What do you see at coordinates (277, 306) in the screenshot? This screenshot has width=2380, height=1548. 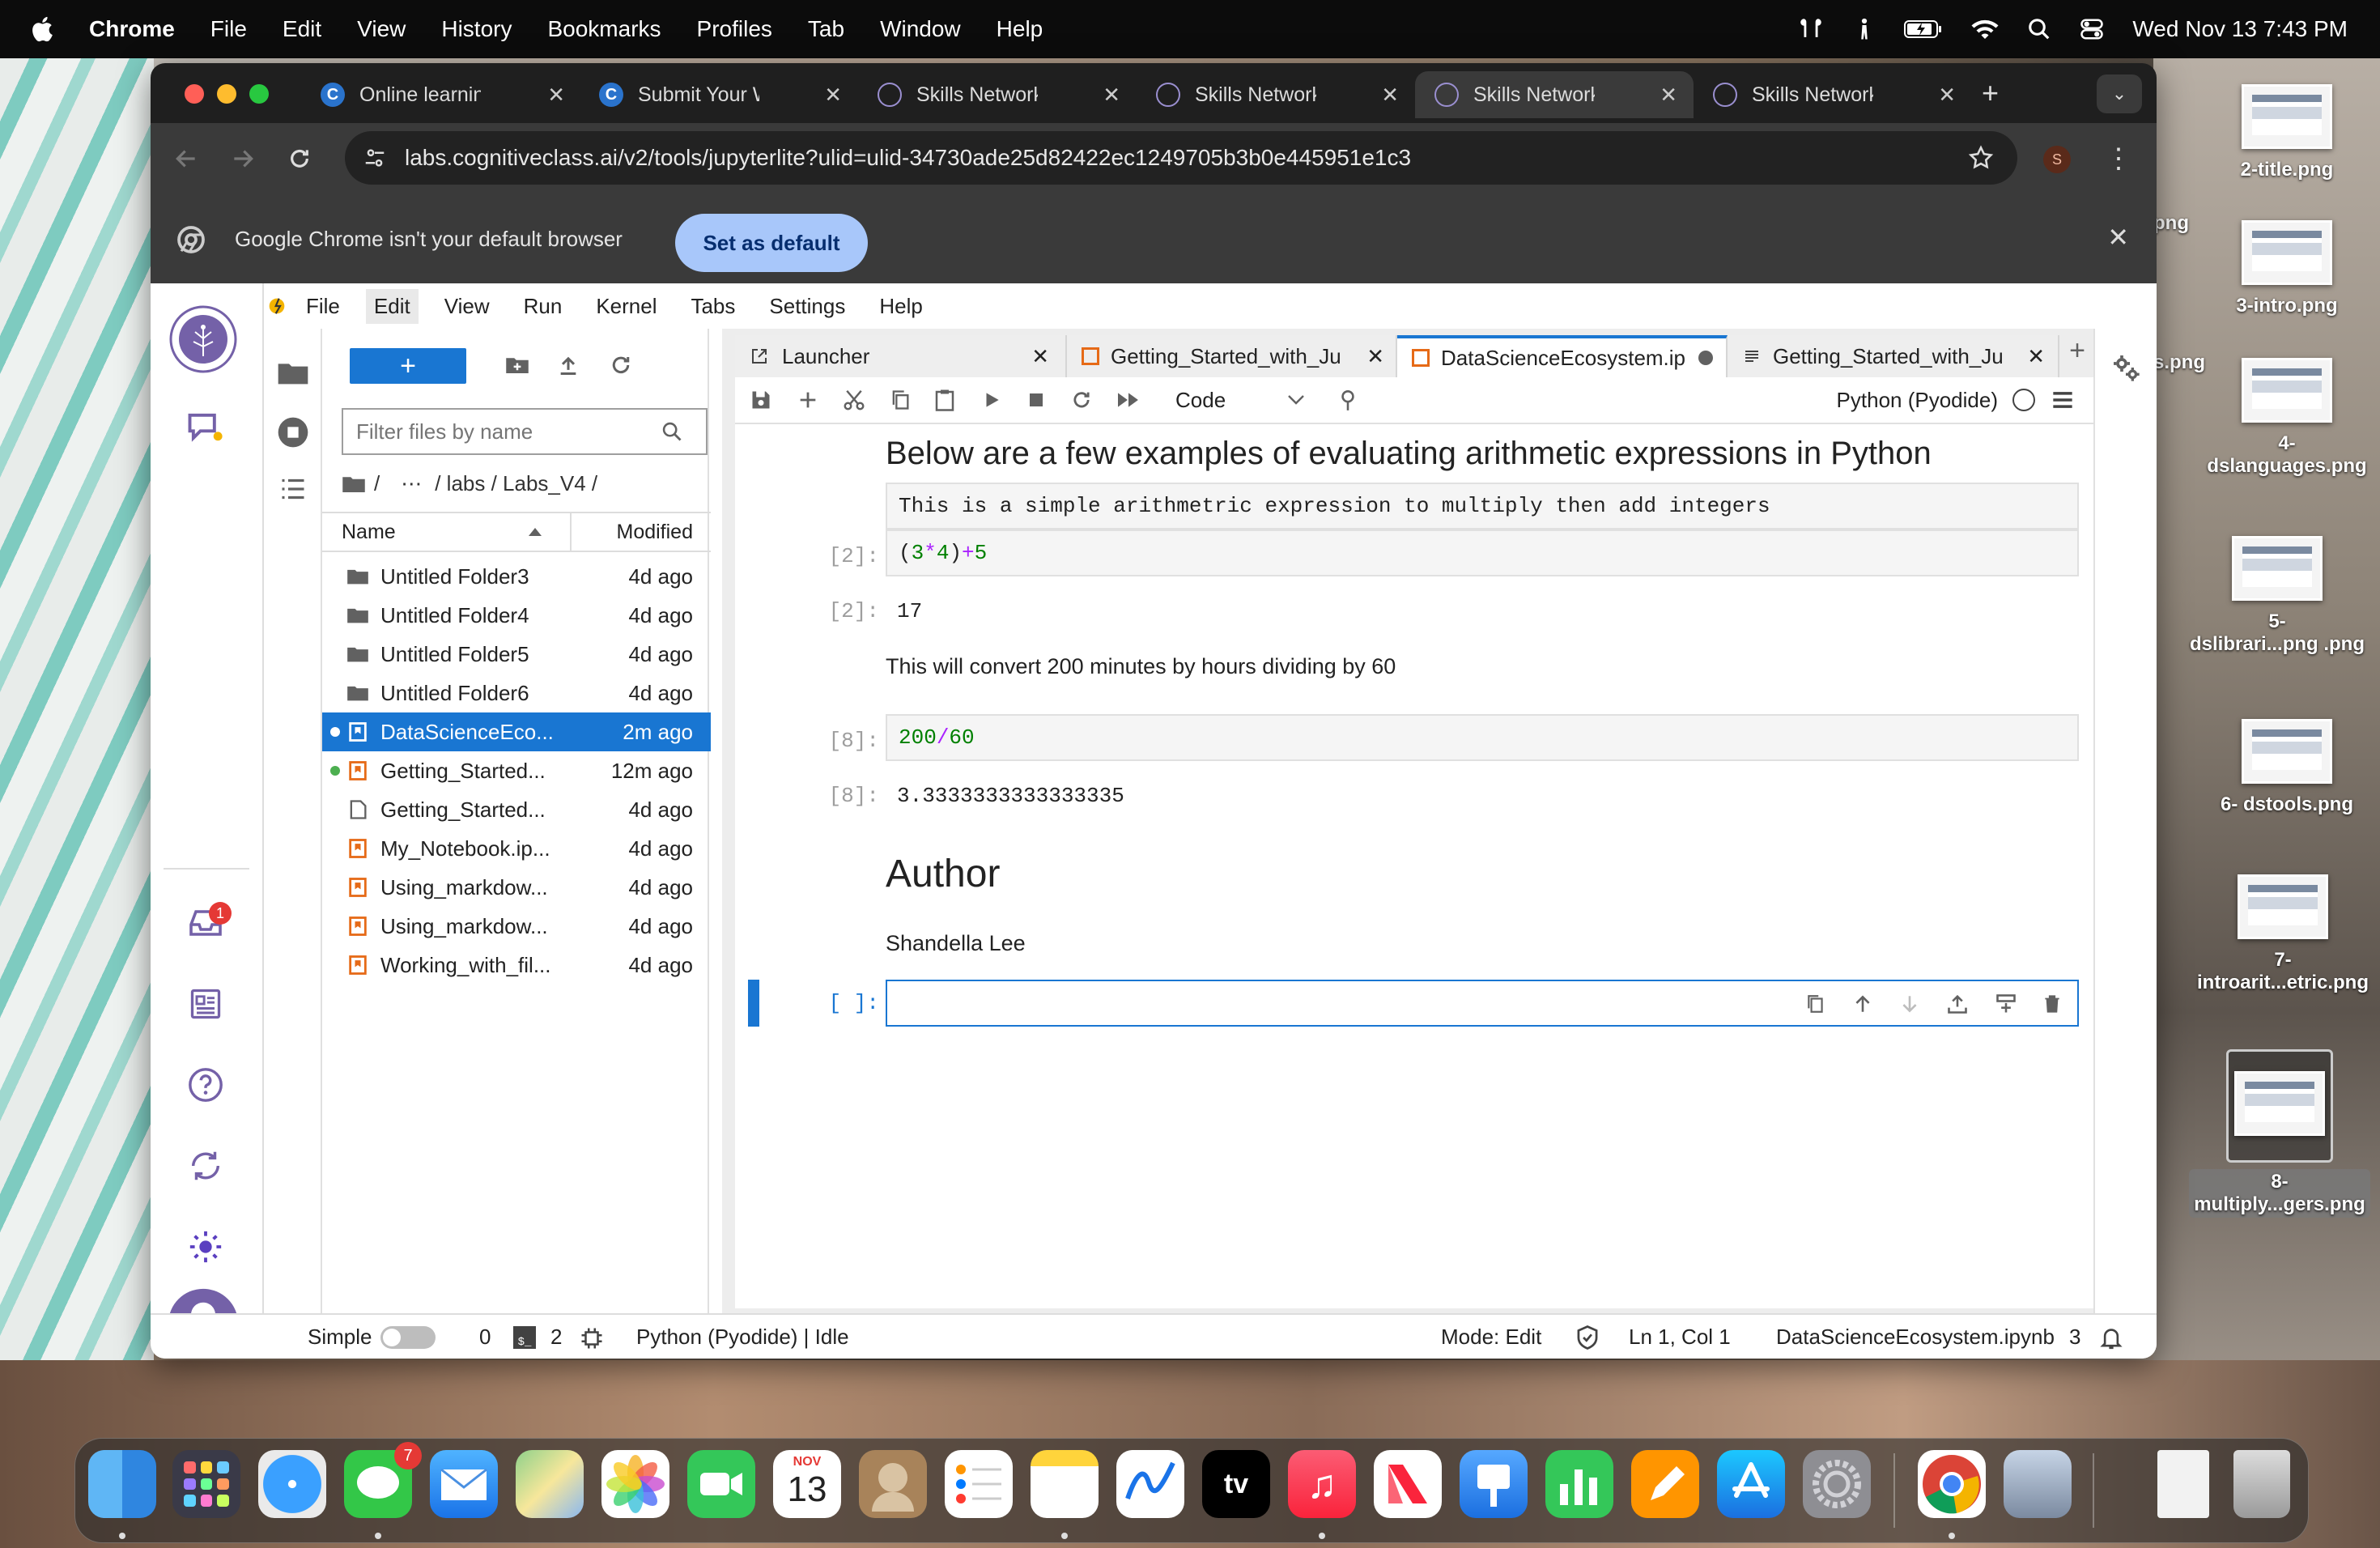 I see `jupyterlite-logo-icon` at bounding box center [277, 306].